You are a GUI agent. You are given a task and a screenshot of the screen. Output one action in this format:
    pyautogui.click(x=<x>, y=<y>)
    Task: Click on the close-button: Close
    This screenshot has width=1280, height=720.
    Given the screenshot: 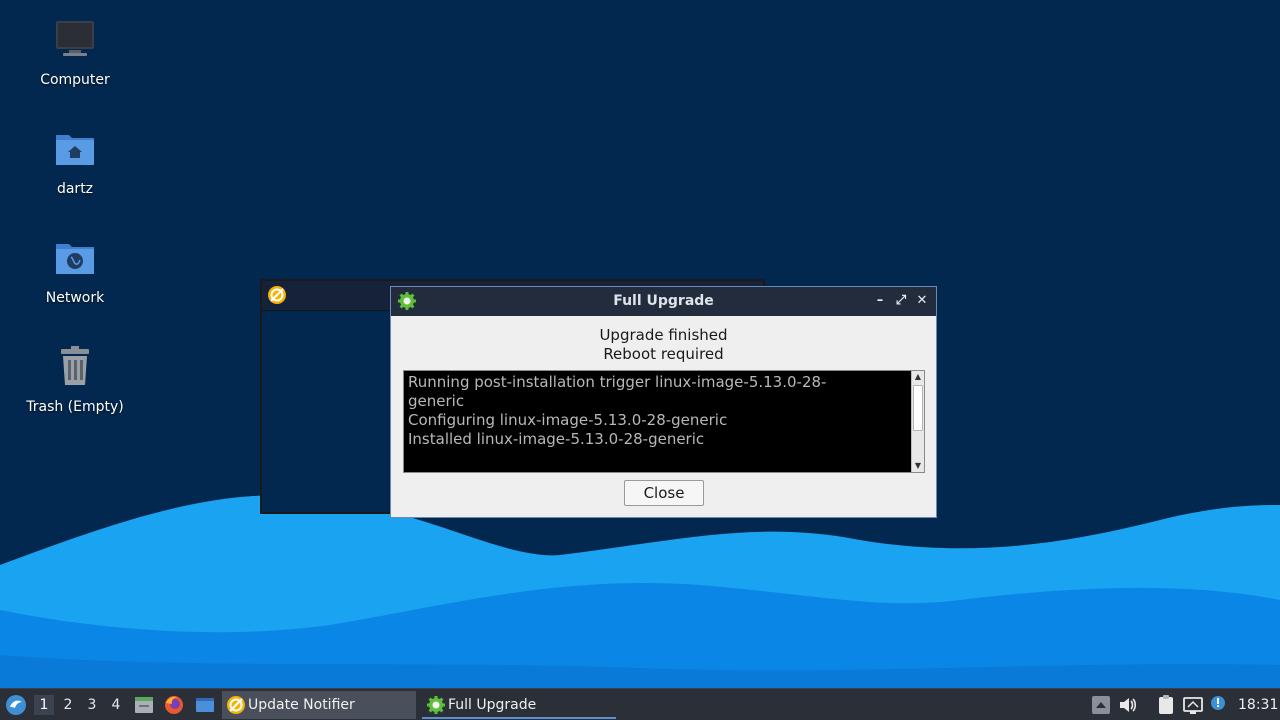 What is the action you would take?
    pyautogui.click(x=664, y=493)
    